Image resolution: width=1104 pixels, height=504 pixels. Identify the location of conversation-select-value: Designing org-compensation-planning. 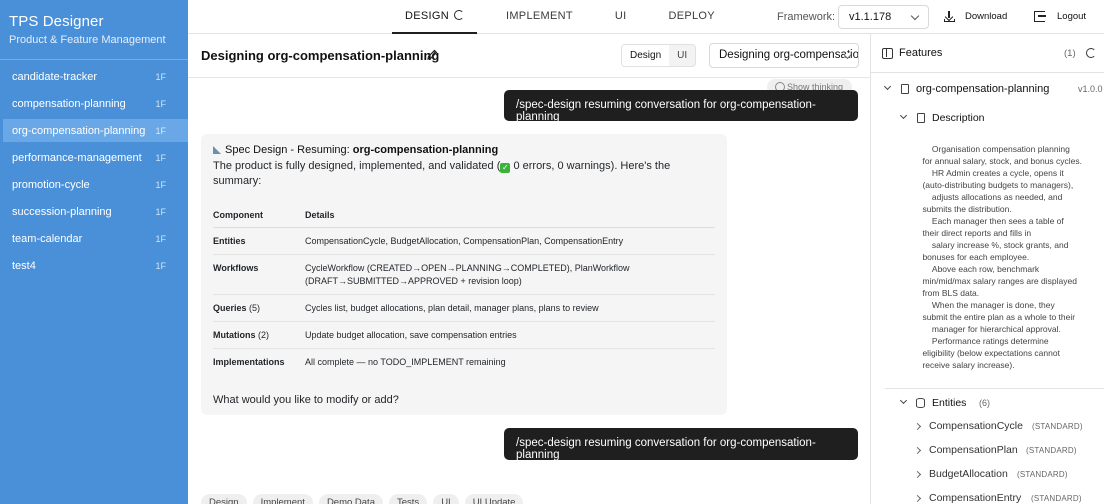
(789, 55).